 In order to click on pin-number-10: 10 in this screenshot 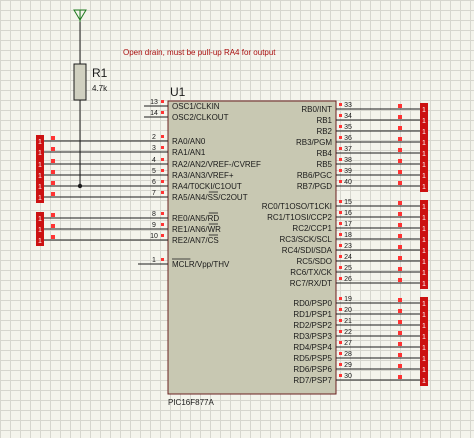, I will do `click(154, 236)`.